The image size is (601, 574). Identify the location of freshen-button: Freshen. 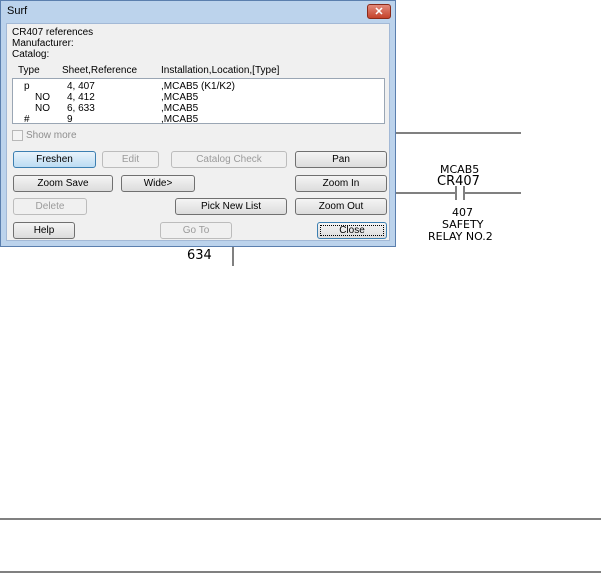
(54, 159).